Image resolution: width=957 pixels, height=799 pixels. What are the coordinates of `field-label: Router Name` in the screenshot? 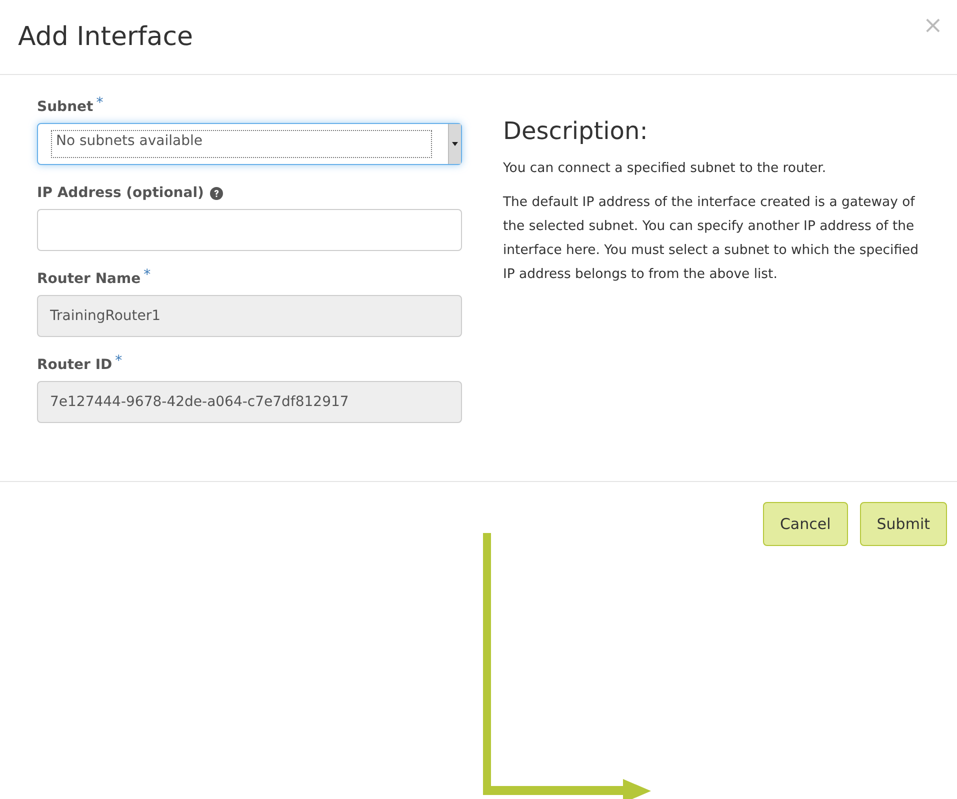 It's located at (89, 279).